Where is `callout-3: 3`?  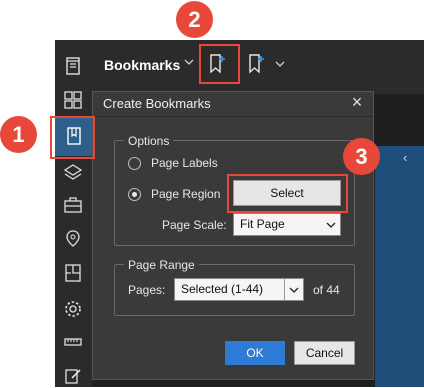
callout-3: 3 is located at coordinates (361, 156).